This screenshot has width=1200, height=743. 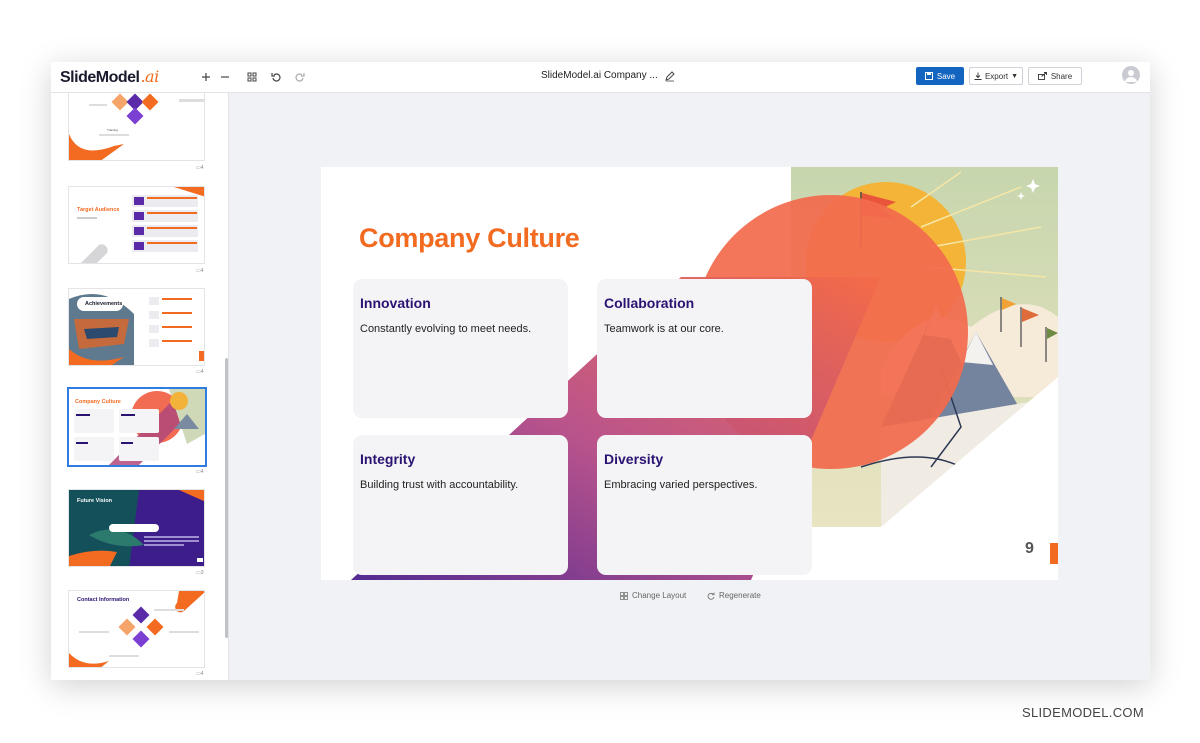 I want to click on change-layout-button: Change Layout, so click(x=653, y=595).